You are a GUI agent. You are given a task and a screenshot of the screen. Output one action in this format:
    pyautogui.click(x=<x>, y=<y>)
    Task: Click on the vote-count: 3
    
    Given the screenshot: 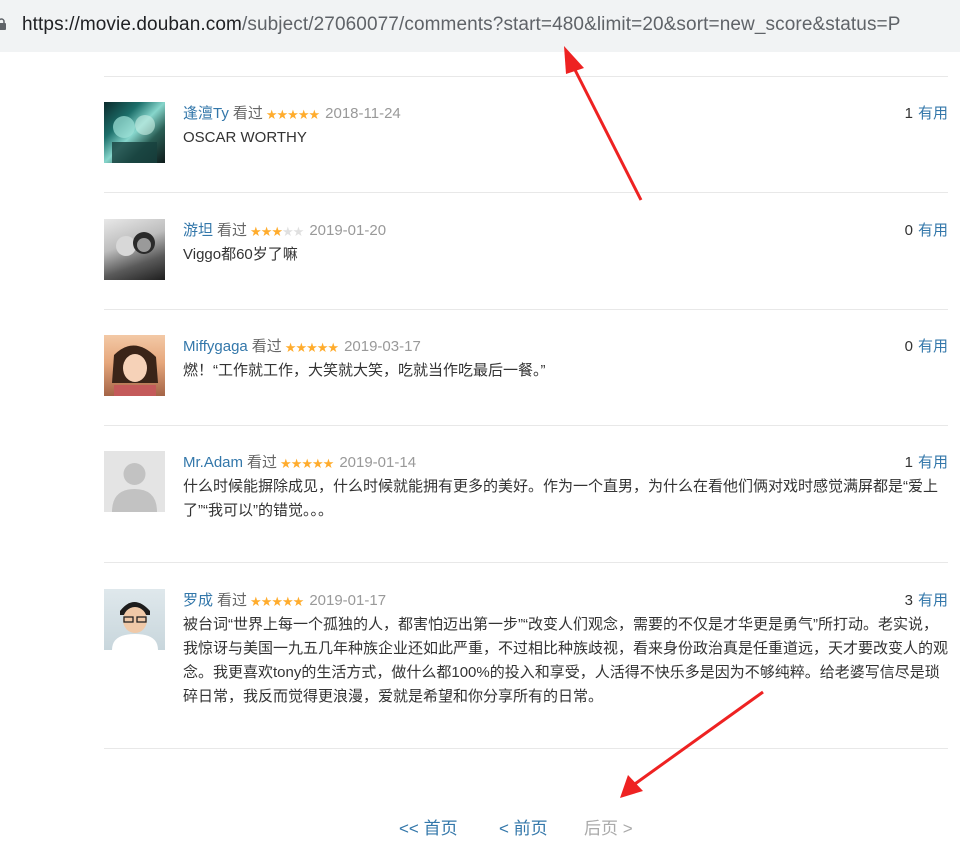 What is the action you would take?
    pyautogui.click(x=908, y=600)
    